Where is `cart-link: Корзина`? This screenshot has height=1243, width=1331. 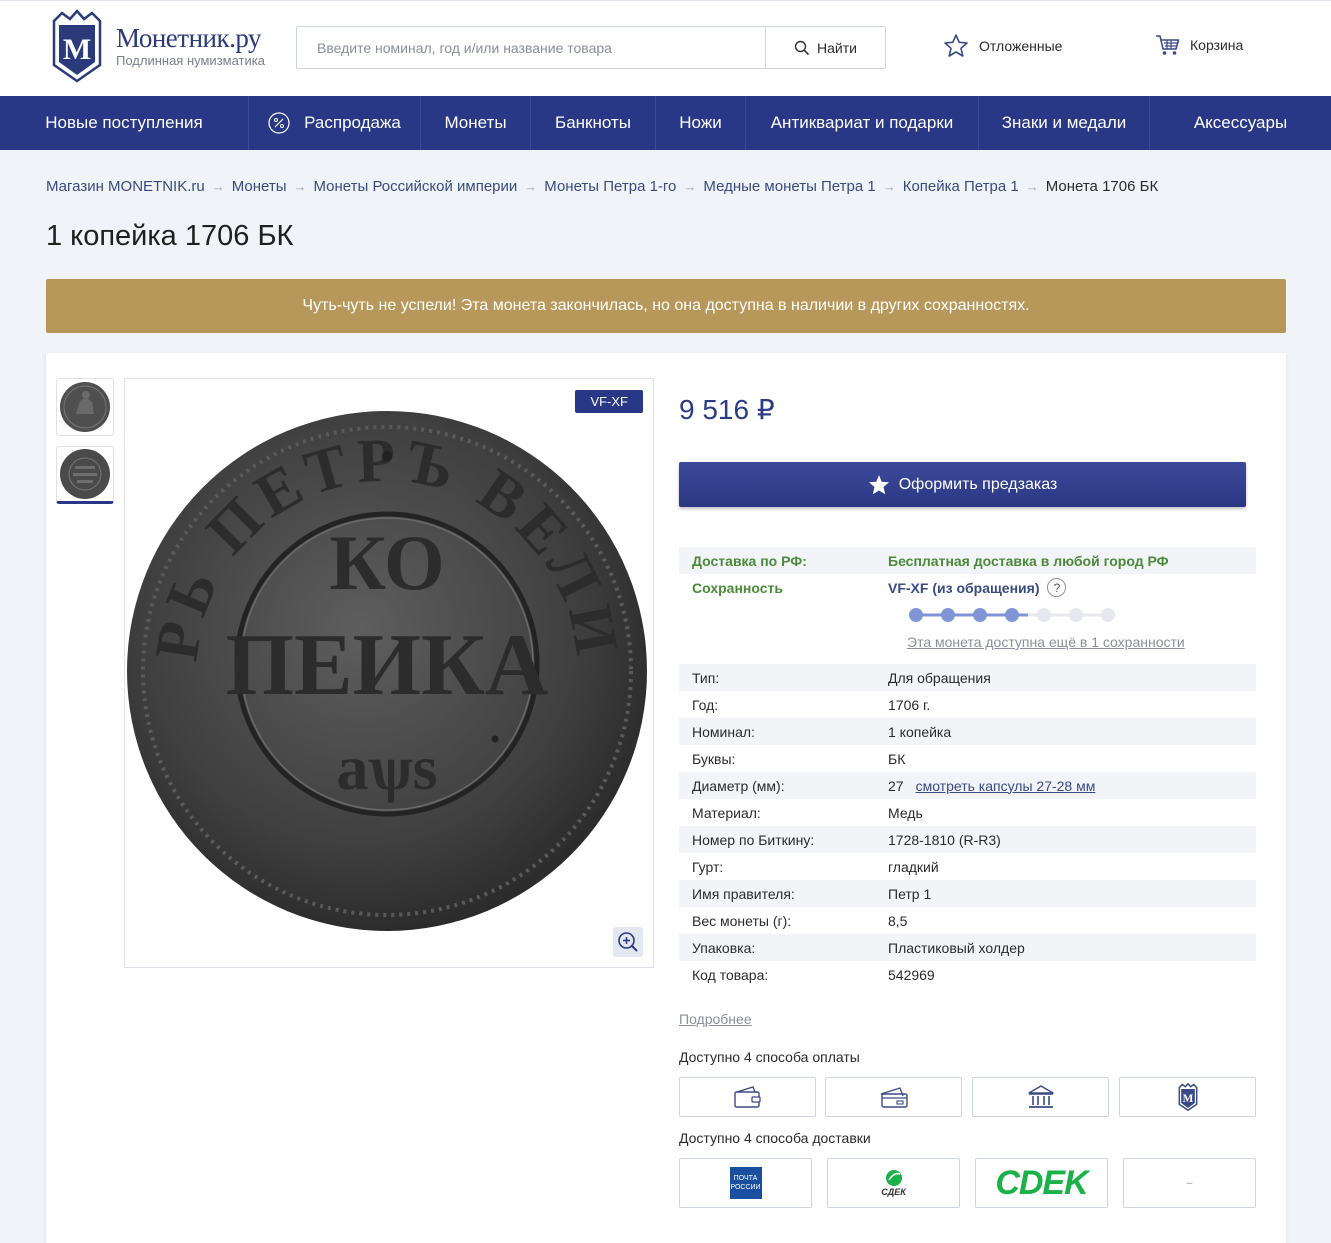 cart-link: Корзина is located at coordinates (1199, 45).